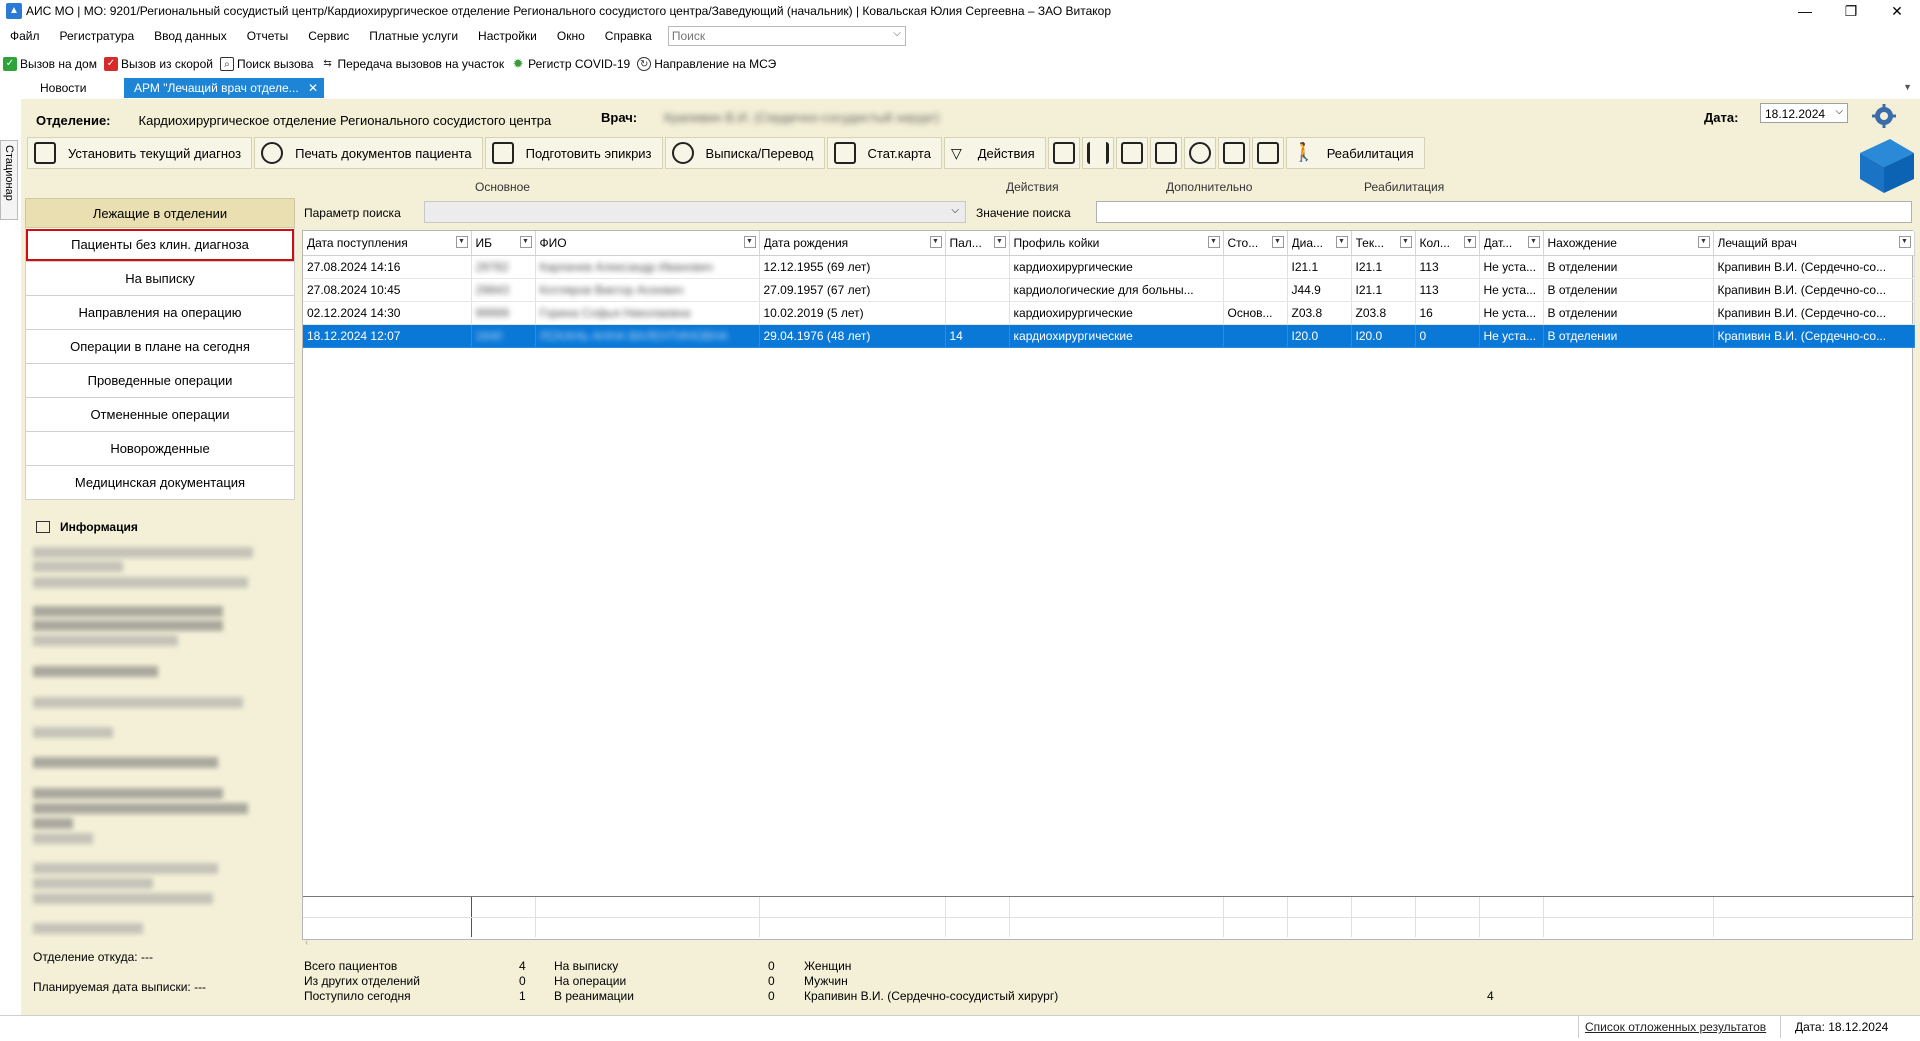  I want to click on covid-register-button: ✹ Регистр COVID-19, so click(571, 64).